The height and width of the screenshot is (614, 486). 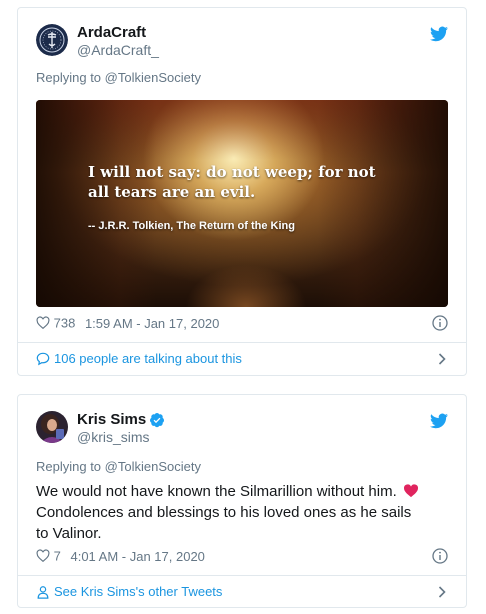 I want to click on forest-trees-right, so click(x=383, y=203).